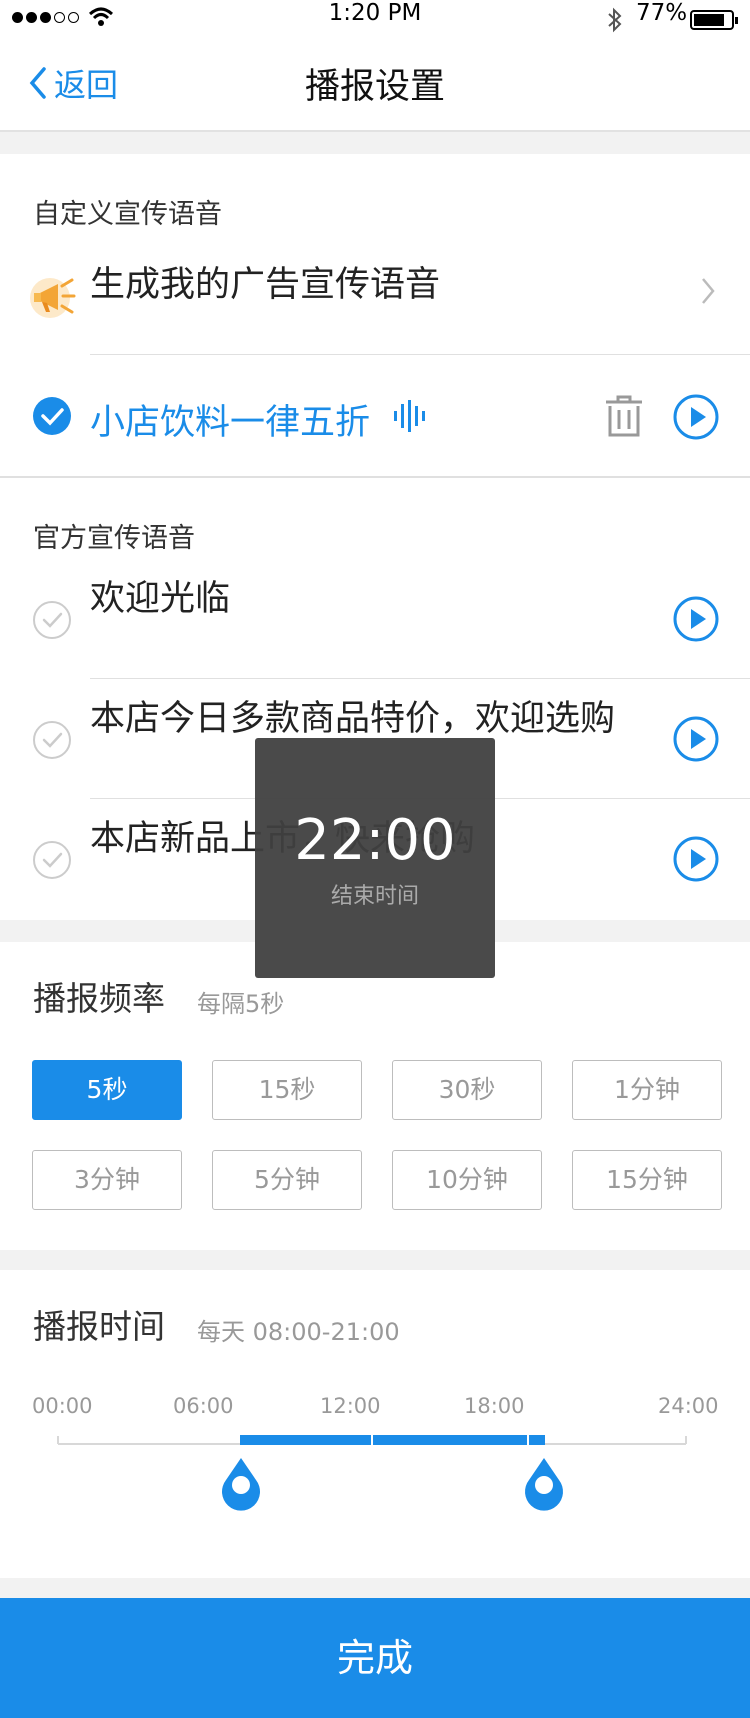 The width and height of the screenshot is (750, 1718). What do you see at coordinates (375, 1658) in the screenshot?
I see `done-button: 完成` at bounding box center [375, 1658].